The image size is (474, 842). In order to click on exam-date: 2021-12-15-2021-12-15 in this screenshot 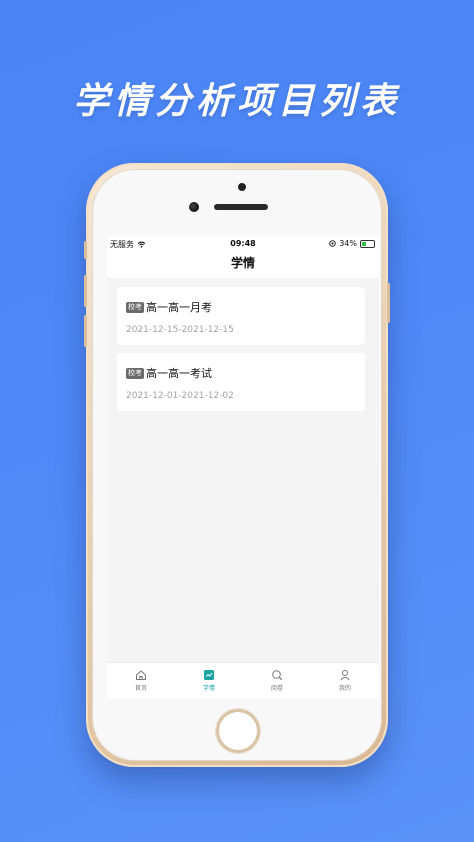, I will do `click(180, 330)`.